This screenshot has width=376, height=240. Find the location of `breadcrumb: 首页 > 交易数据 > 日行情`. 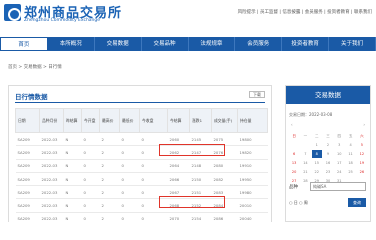

breadcrumb: 首页 > 交易数据 > 日行情 is located at coordinates (35, 67).